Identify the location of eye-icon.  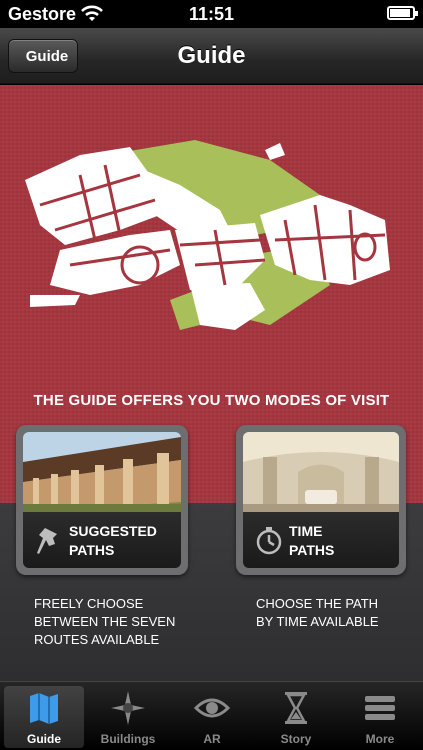
(212, 708).